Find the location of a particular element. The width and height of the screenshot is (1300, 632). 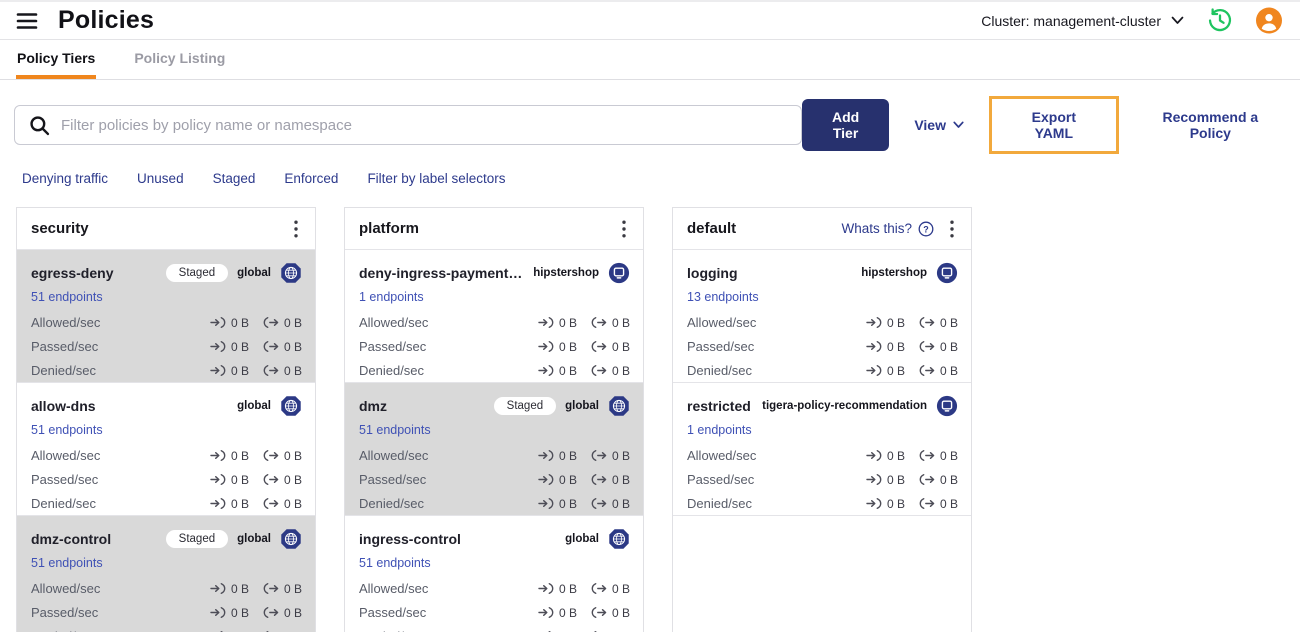

policy-filter-input is located at coordinates (408, 125).